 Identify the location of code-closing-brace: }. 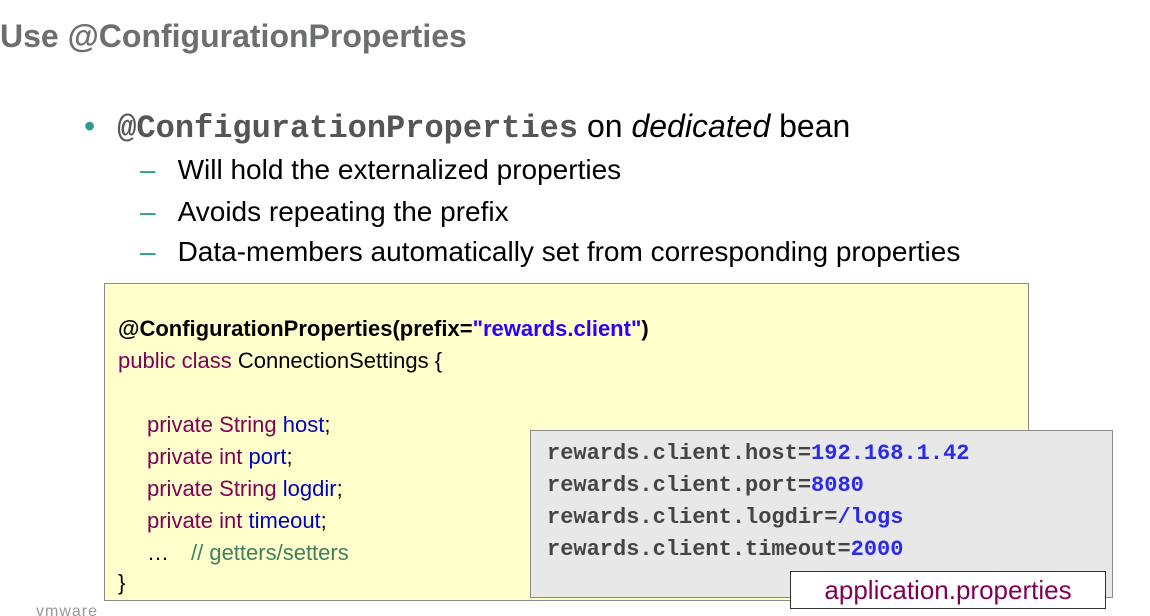
(122, 582).